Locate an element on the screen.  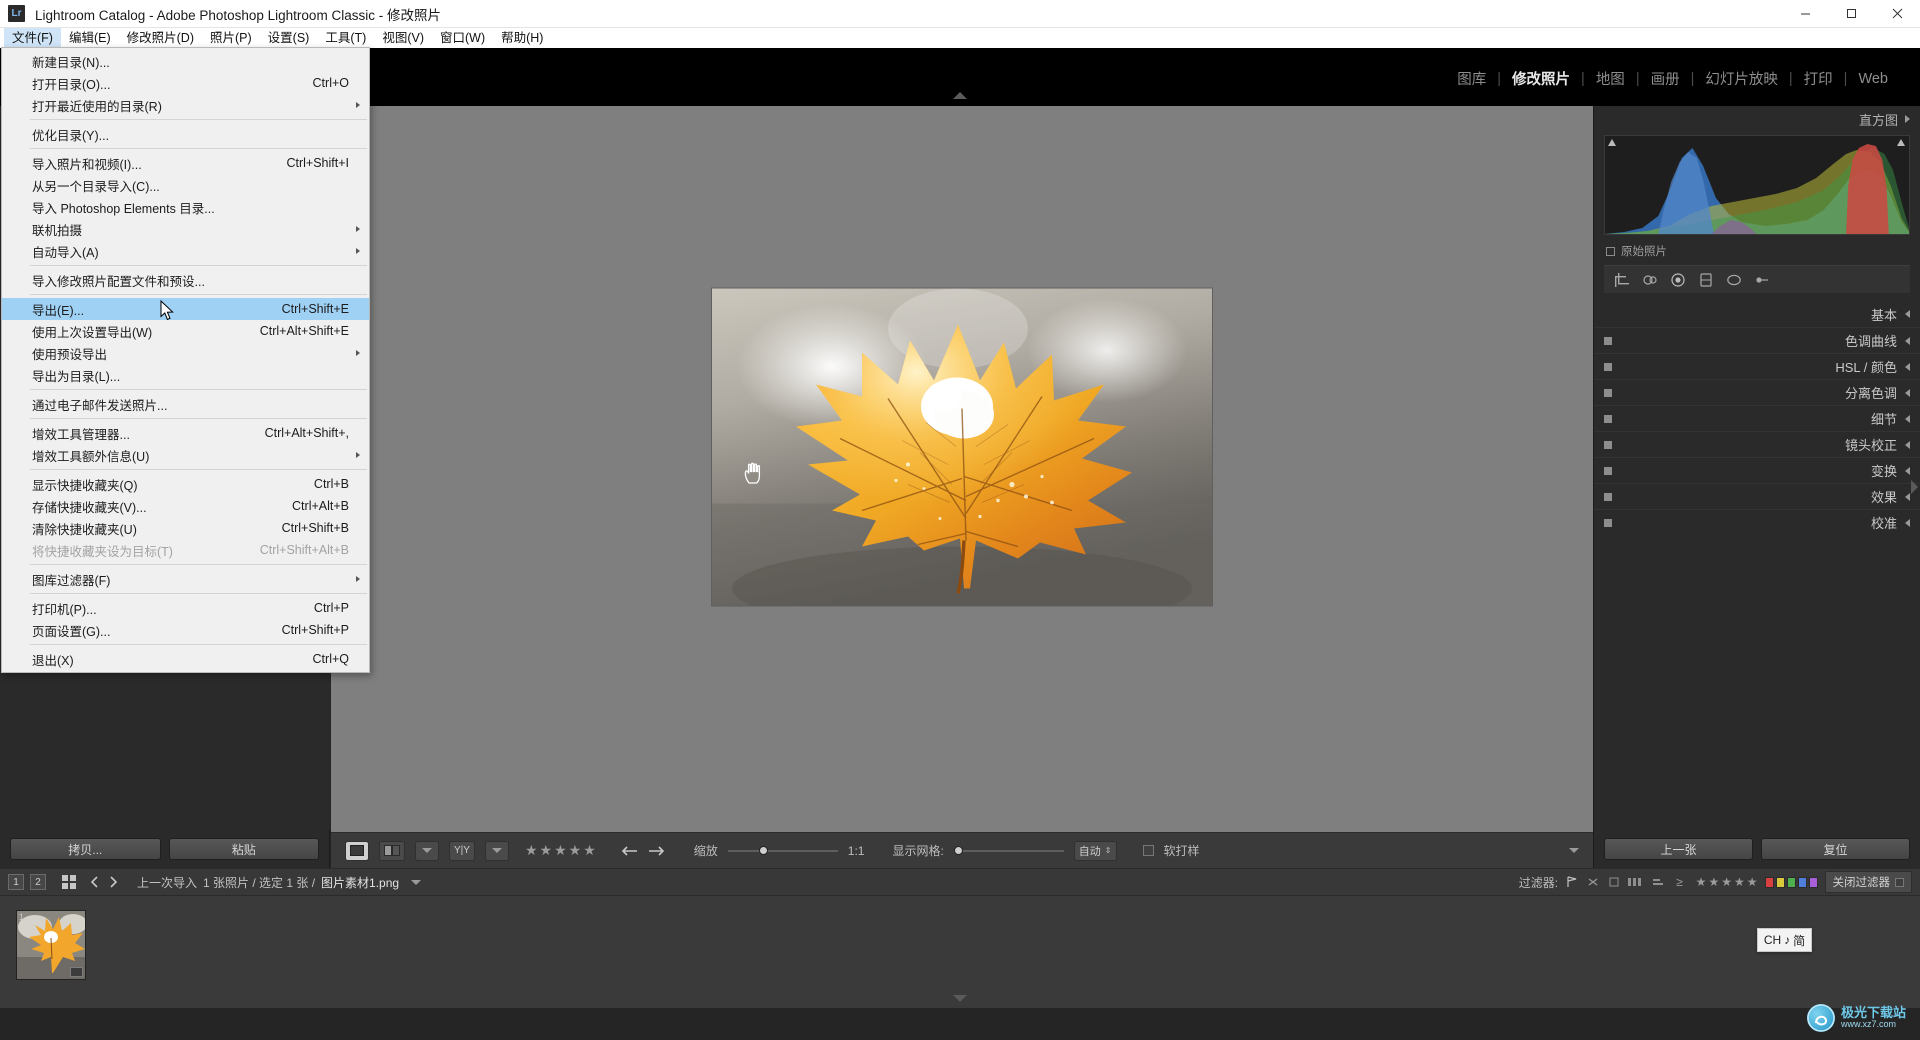
file-menu-item-25: 退出(X) Ctrl+Q is located at coordinates (185, 659).